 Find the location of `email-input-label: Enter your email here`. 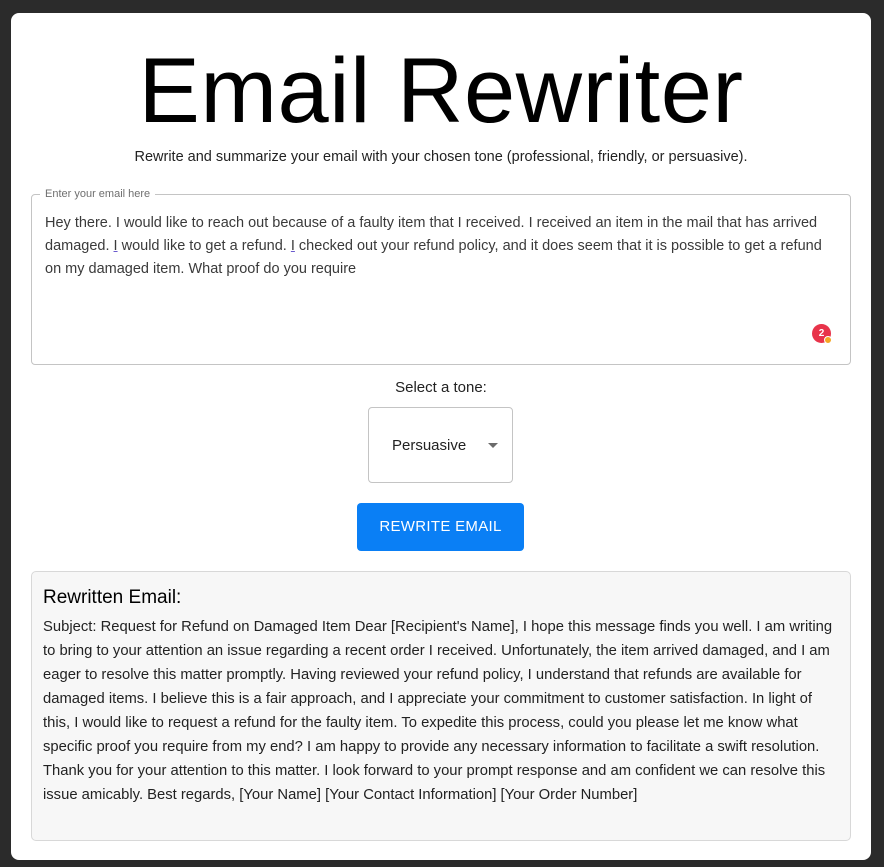

email-input-label: Enter your email here is located at coordinates (98, 194).